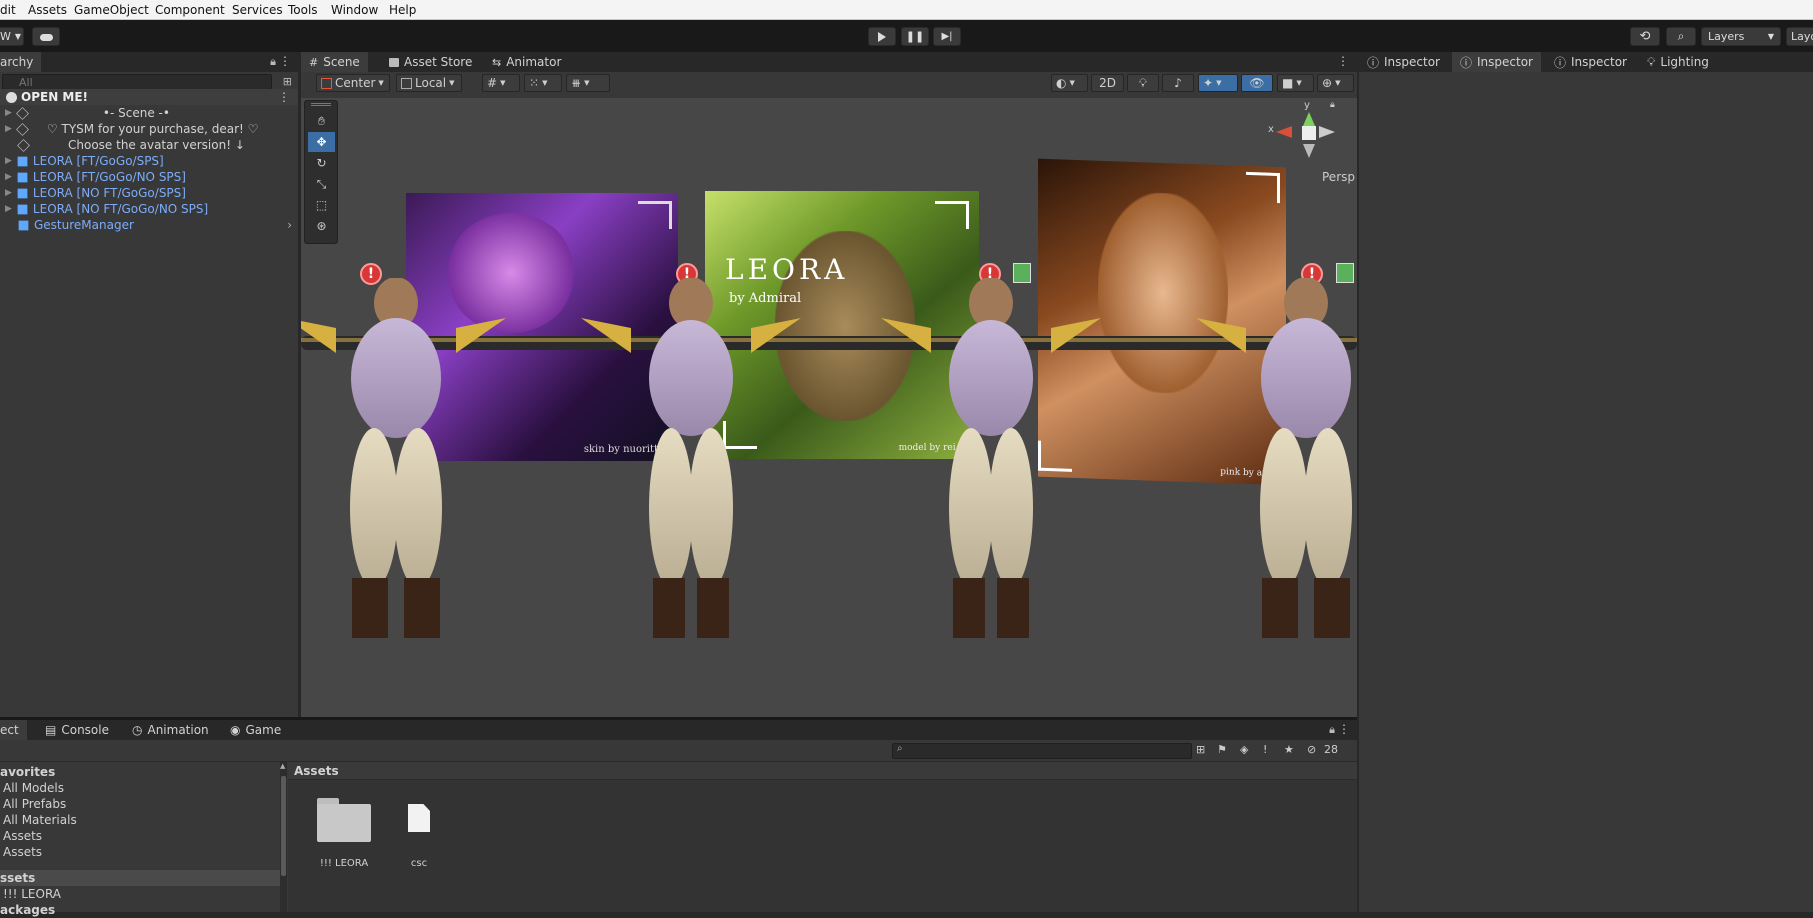 This screenshot has width=1813, height=918. What do you see at coordinates (321, 142) in the screenshot?
I see `move-tool-icon: ✥` at bounding box center [321, 142].